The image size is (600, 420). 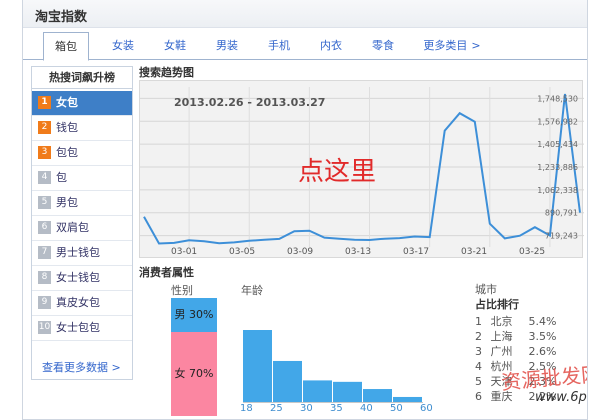 I want to click on sidebar-item: 4包, so click(x=82, y=178).